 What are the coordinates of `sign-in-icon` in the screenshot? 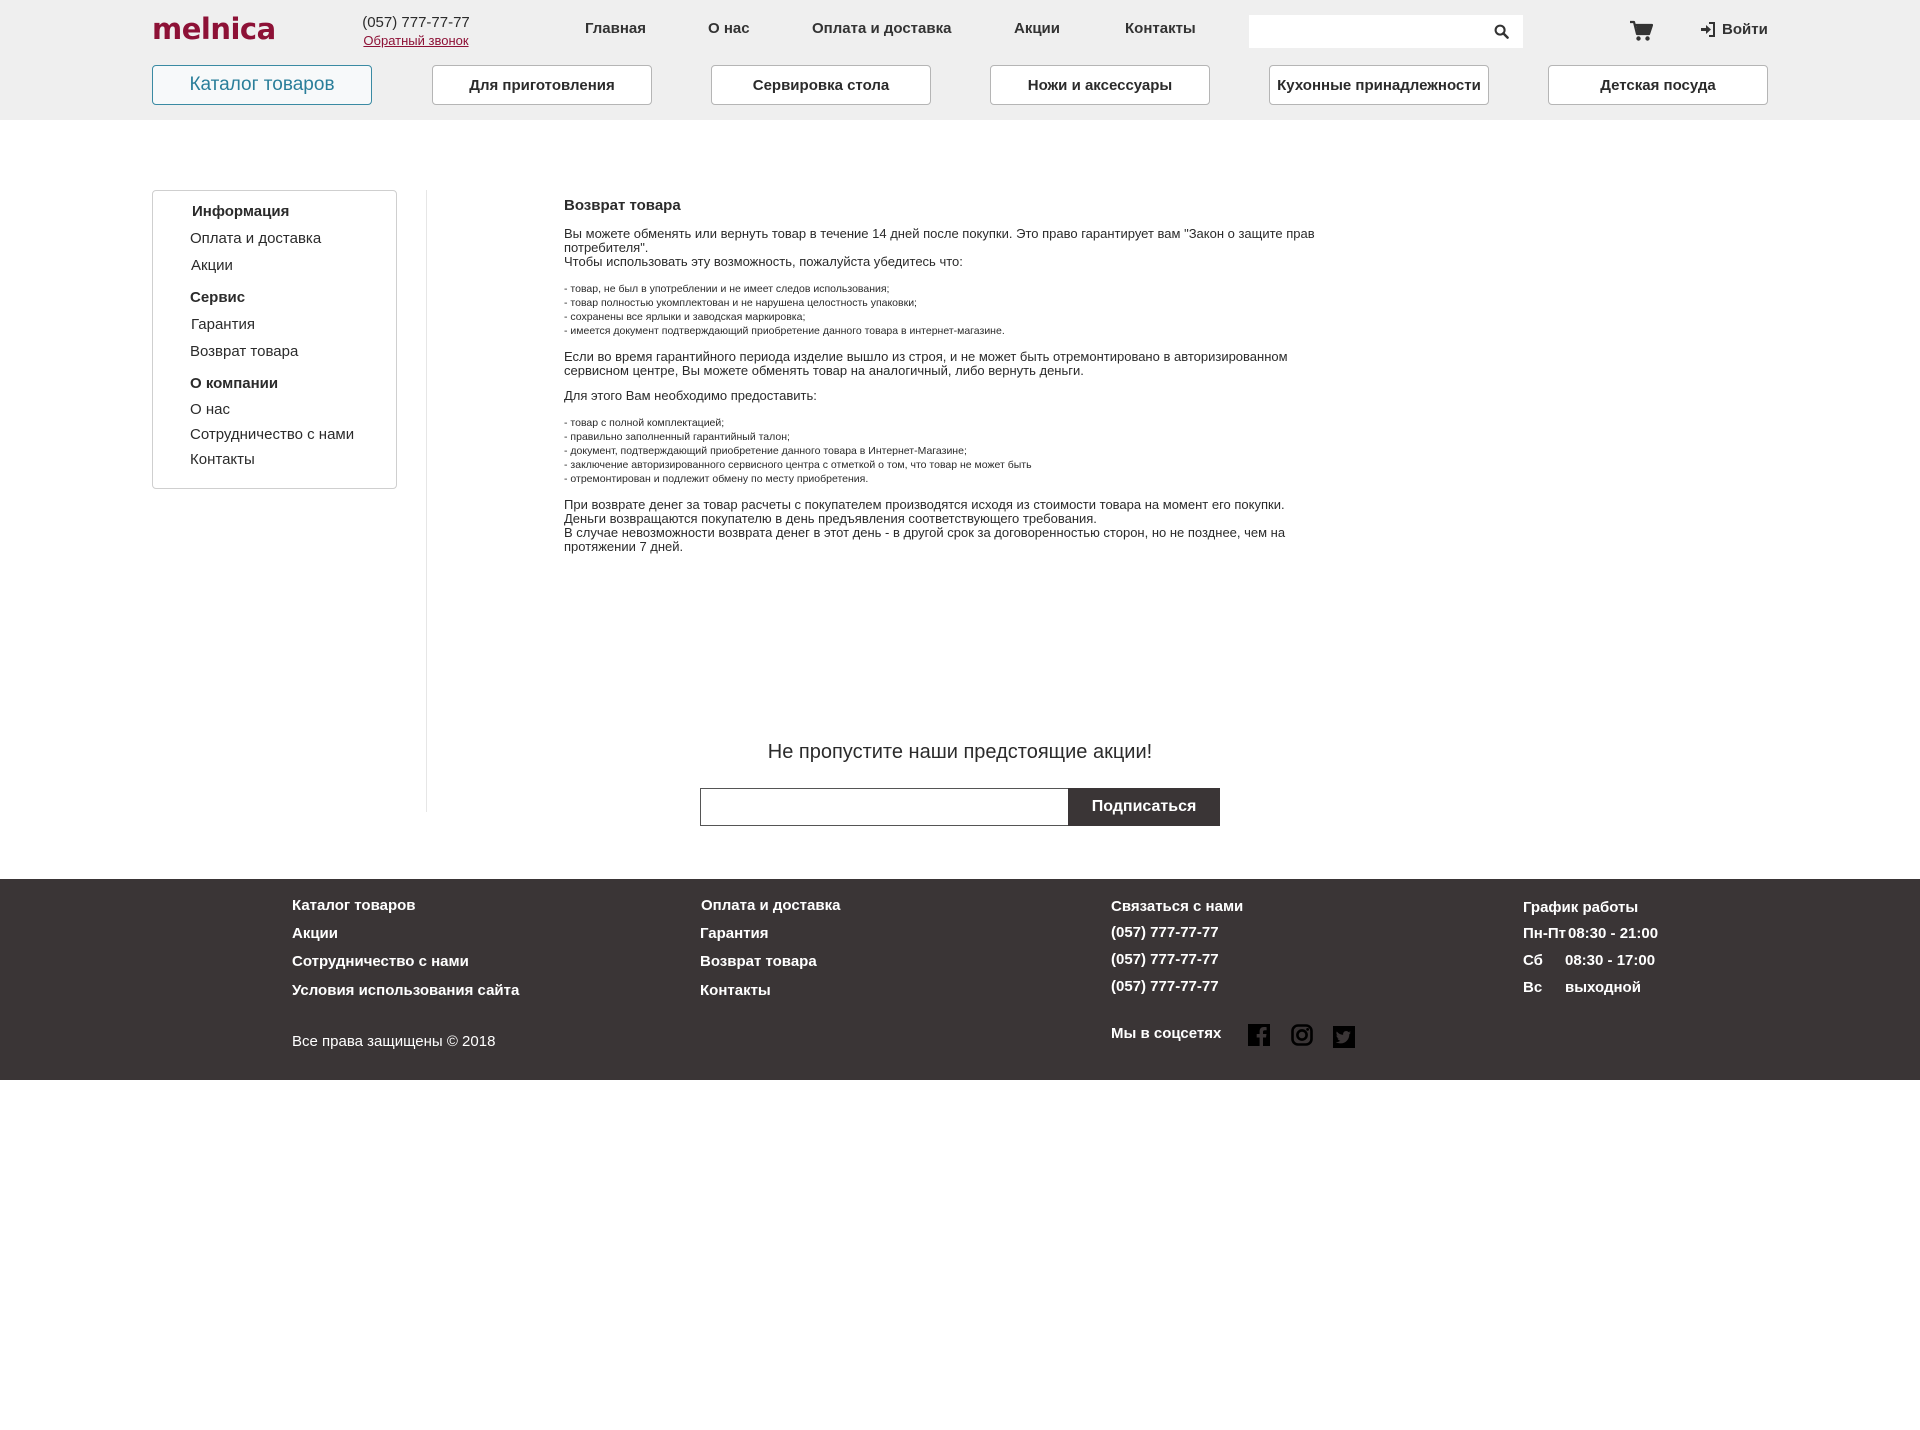 It's located at (1708, 29).